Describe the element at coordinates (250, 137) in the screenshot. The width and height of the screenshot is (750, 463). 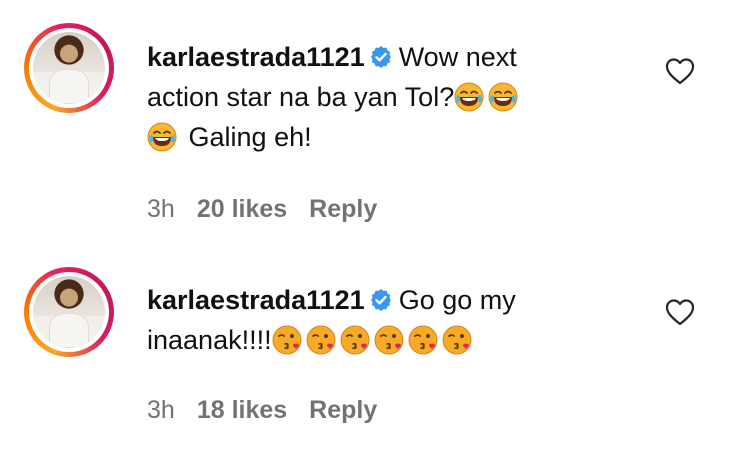
I see `comment-text: Galing eh!` at that location.